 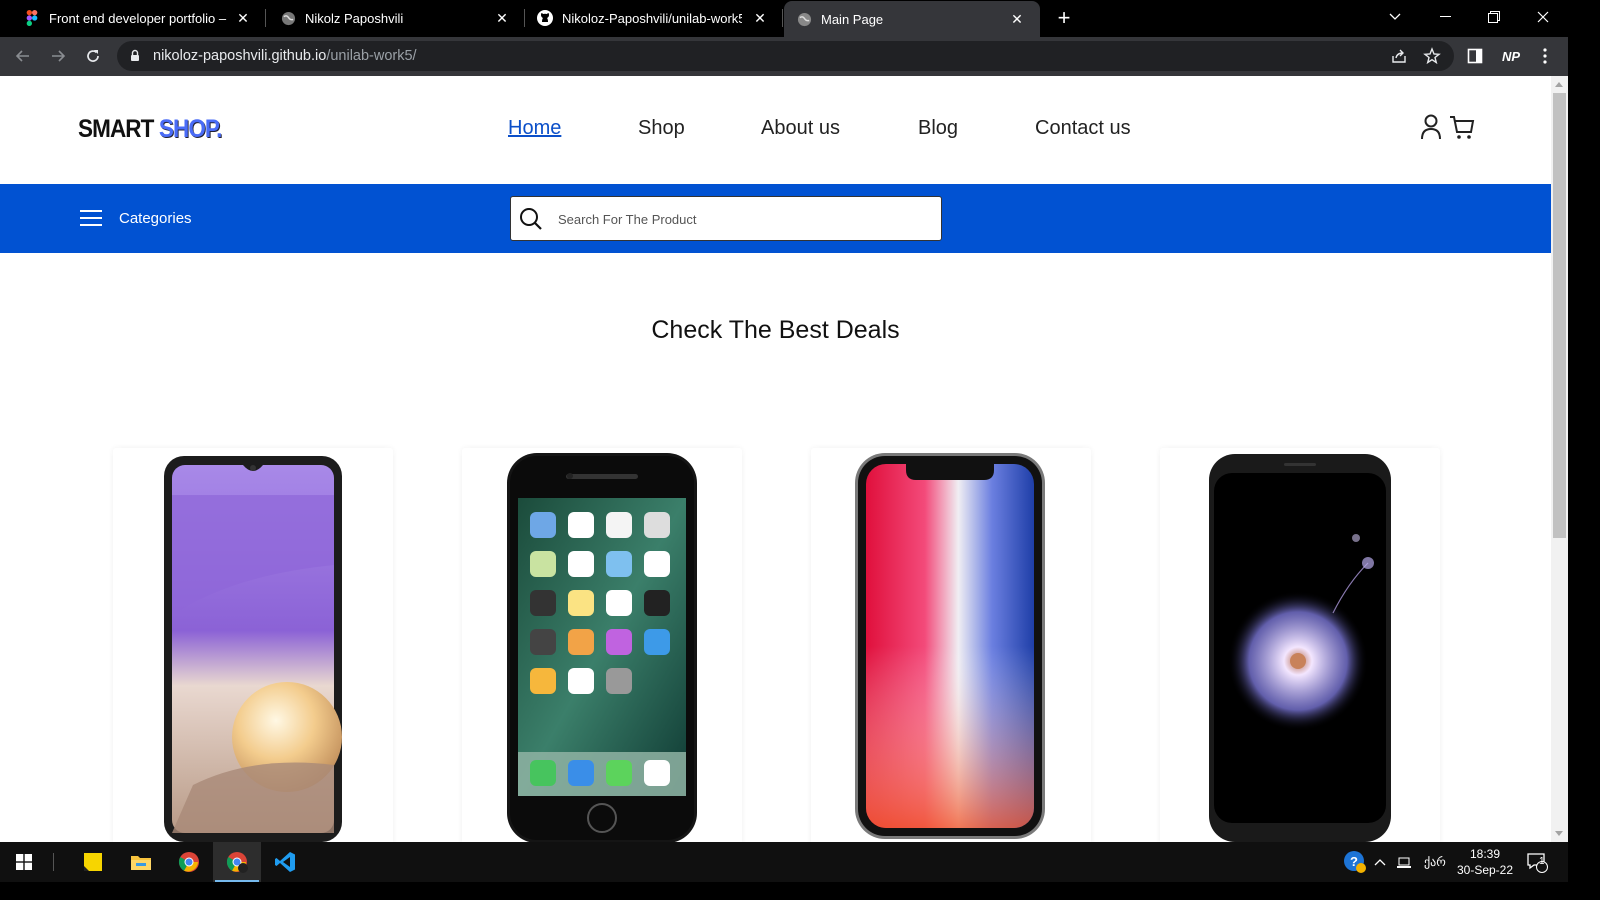 I want to click on user-icon, so click(x=1431, y=129).